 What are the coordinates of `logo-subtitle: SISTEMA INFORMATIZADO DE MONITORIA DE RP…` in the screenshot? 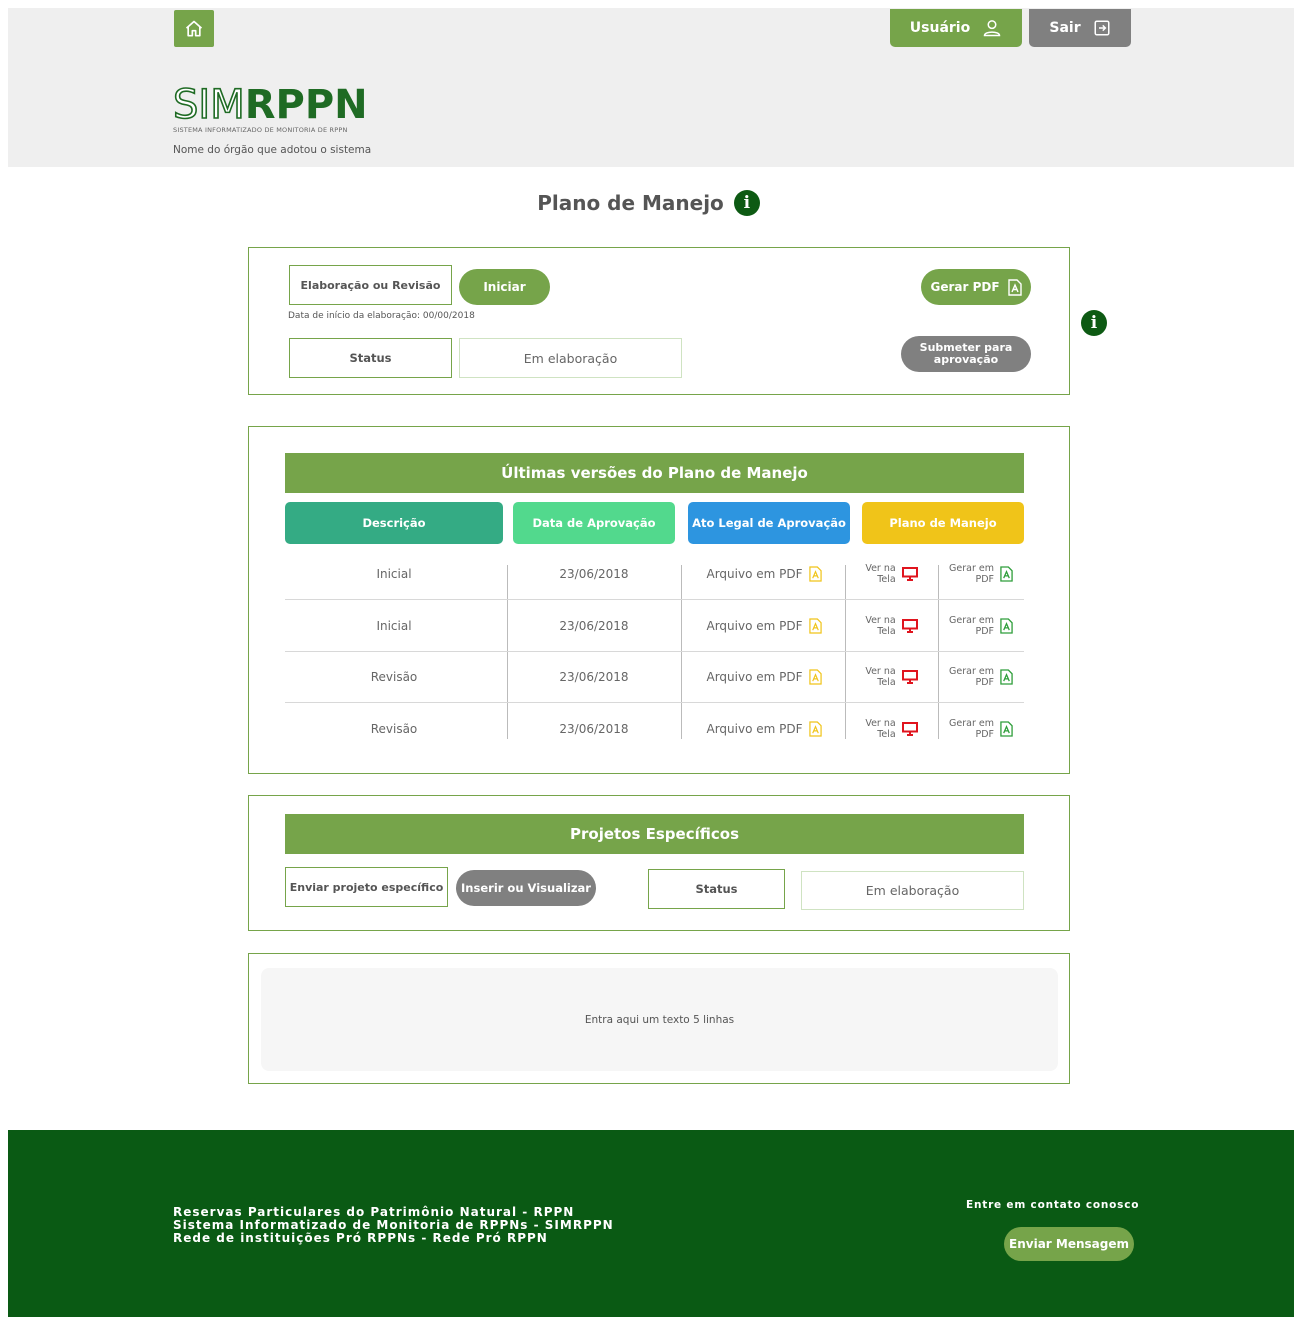 It's located at (260, 130).